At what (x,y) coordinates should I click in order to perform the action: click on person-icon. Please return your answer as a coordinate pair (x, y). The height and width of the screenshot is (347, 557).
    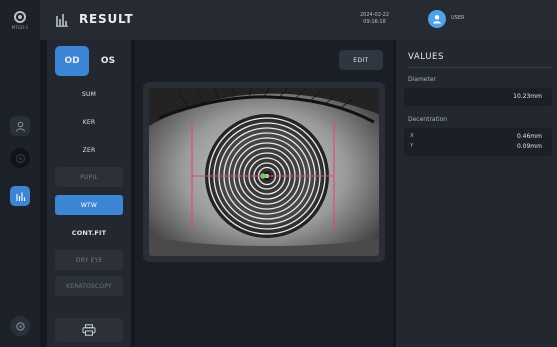
    Looking at the image, I should click on (437, 19).